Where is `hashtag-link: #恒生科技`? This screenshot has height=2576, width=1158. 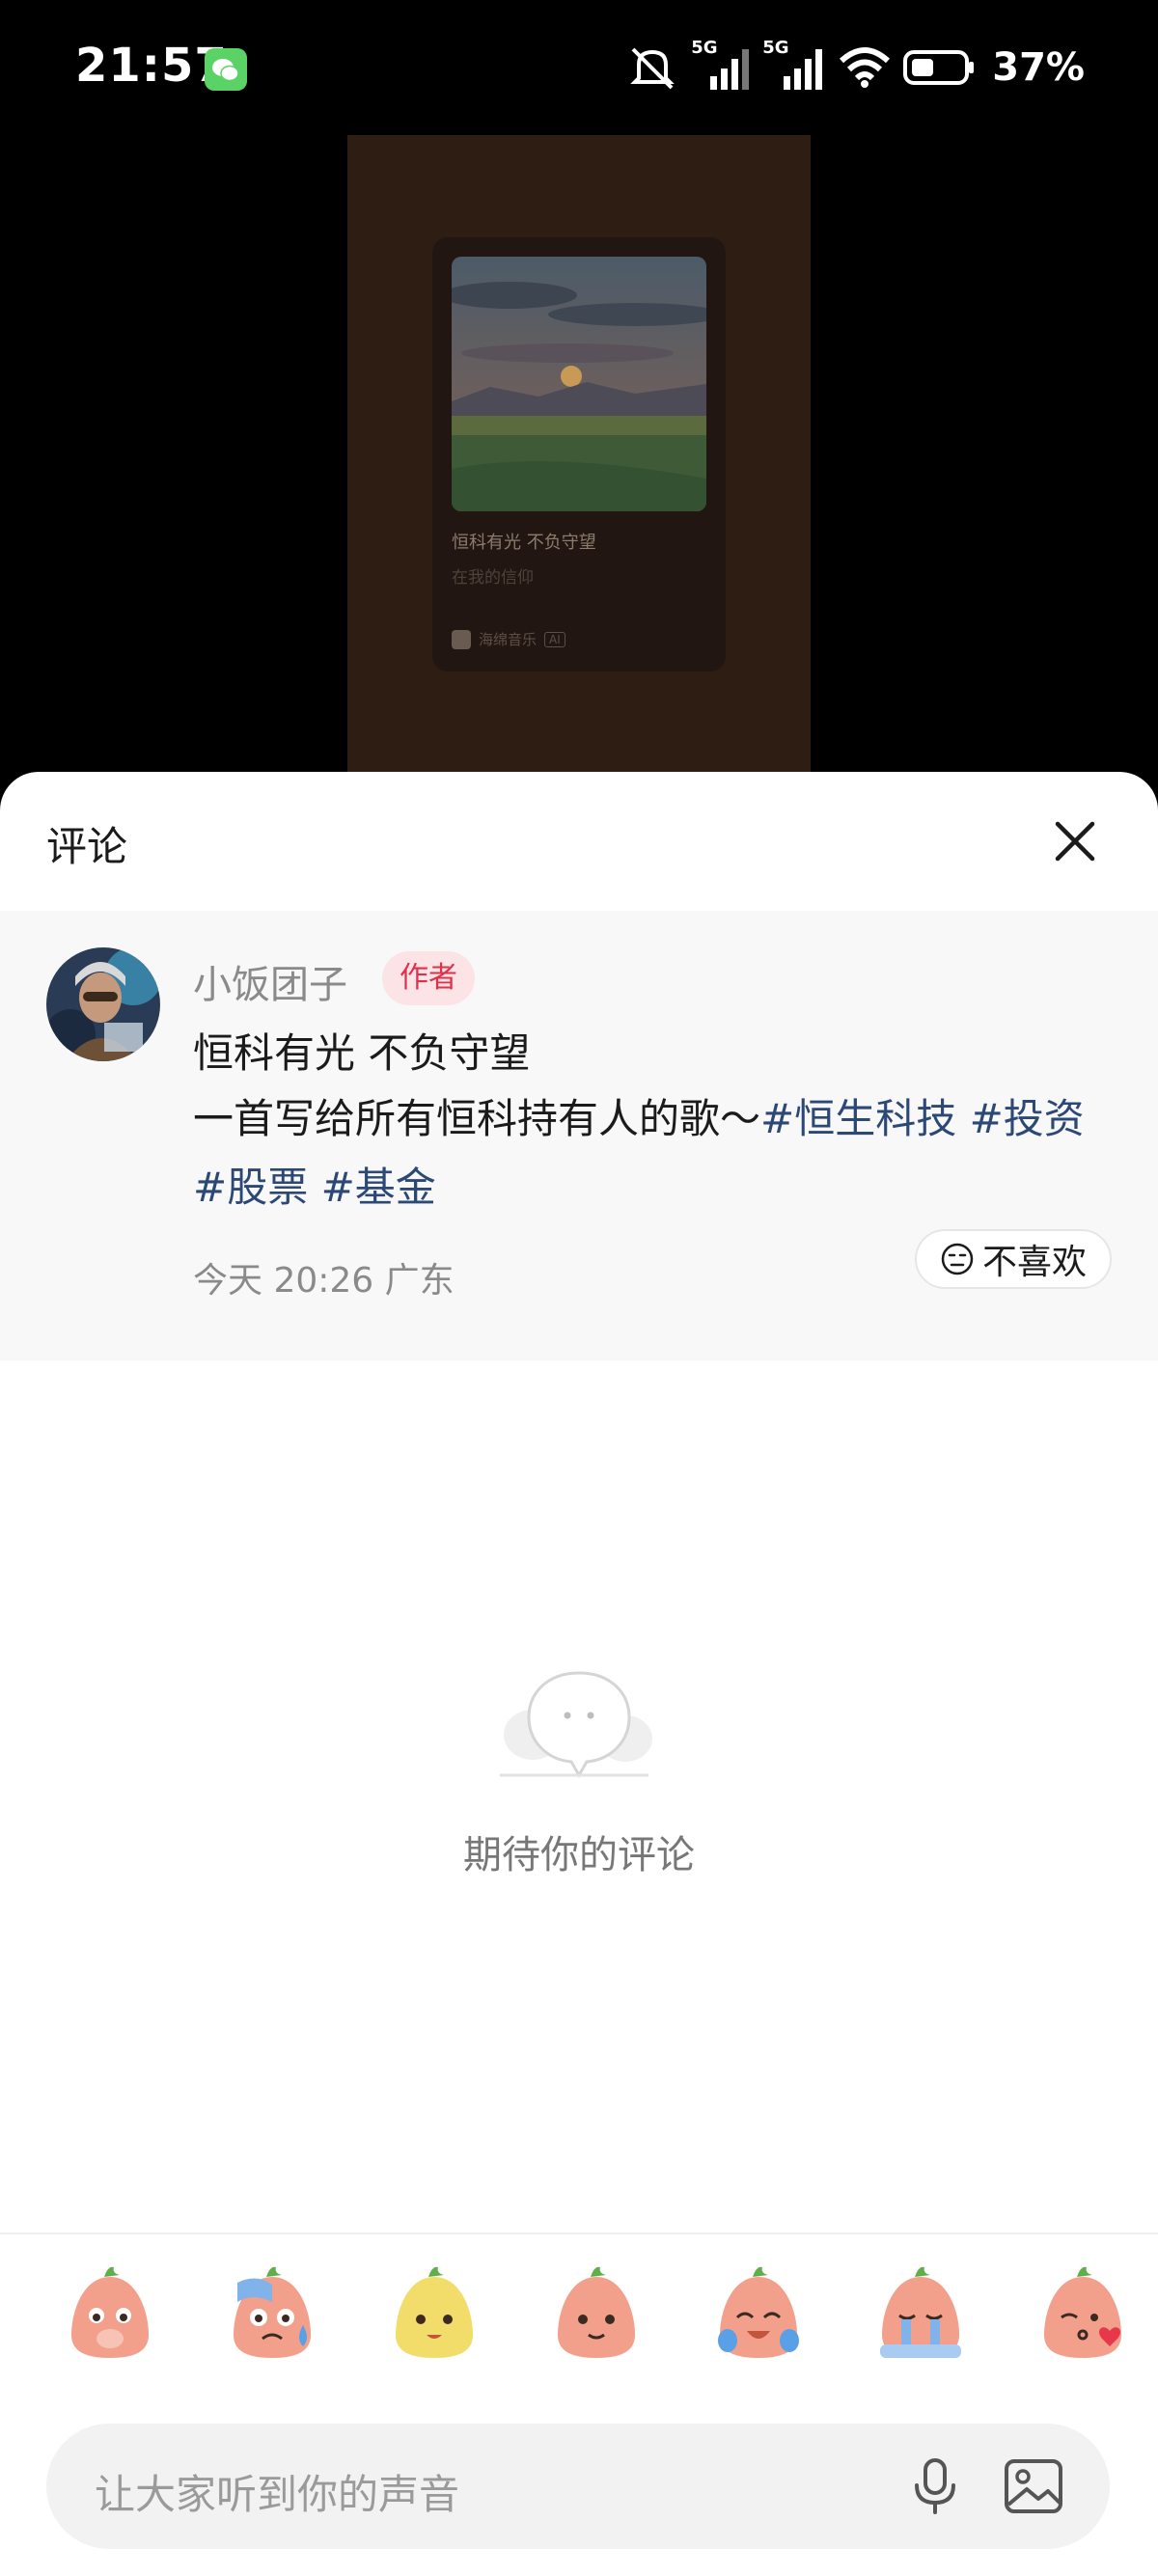 hashtag-link: #恒生科技 is located at coordinates (858, 1119).